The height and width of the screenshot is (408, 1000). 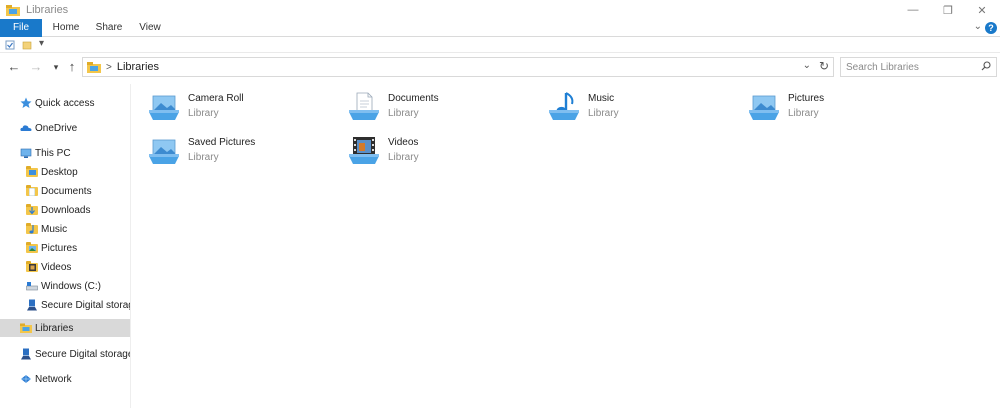 I want to click on library-name: Videos, so click(x=403, y=142).